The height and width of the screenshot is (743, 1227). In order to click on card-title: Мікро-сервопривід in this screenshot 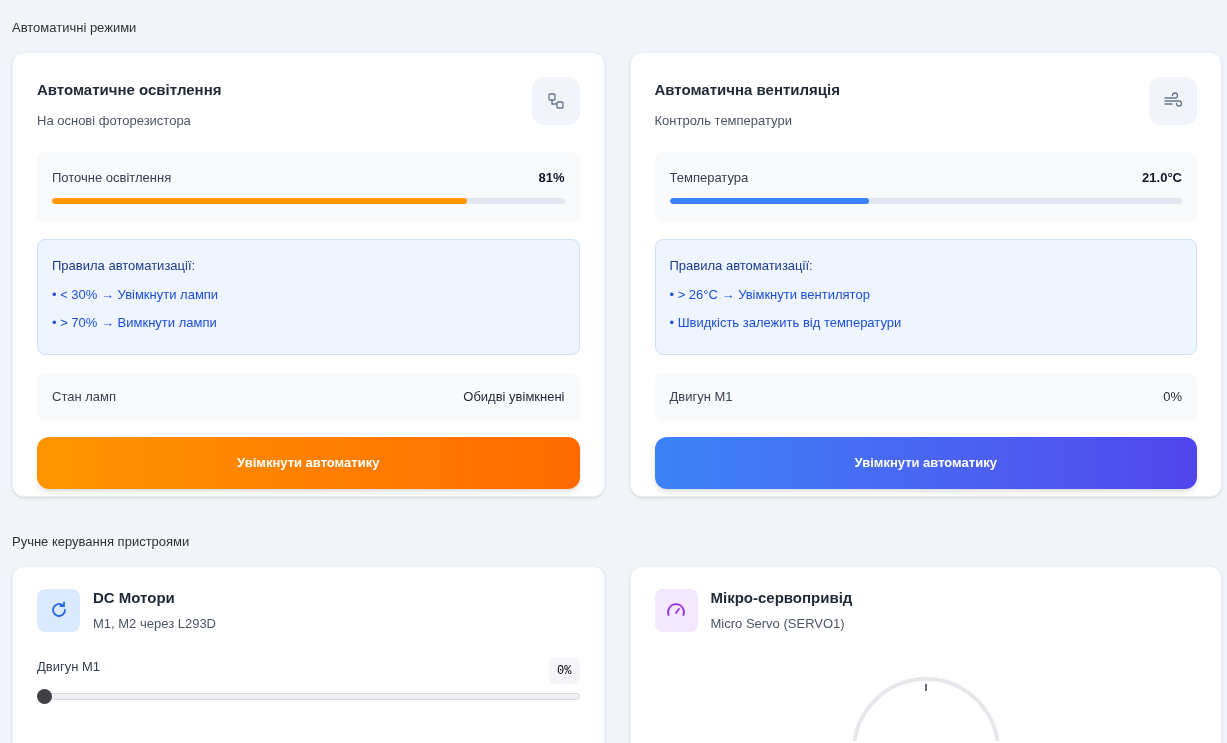, I will do `click(781, 598)`.